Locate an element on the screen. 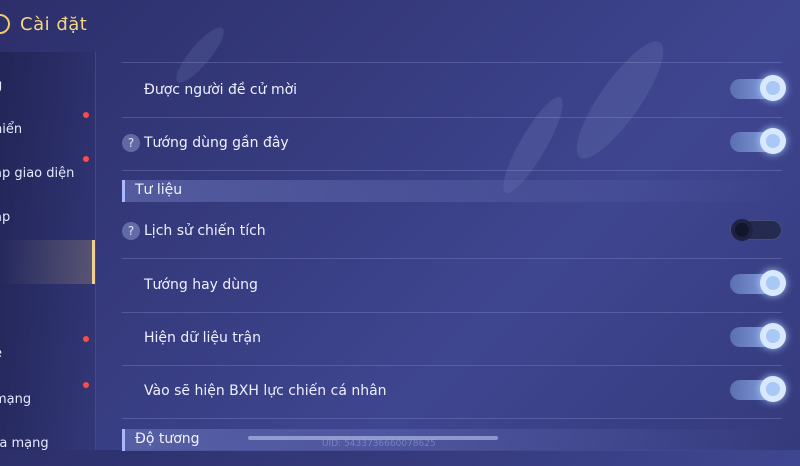  divider is located at coordinates (452, 62).